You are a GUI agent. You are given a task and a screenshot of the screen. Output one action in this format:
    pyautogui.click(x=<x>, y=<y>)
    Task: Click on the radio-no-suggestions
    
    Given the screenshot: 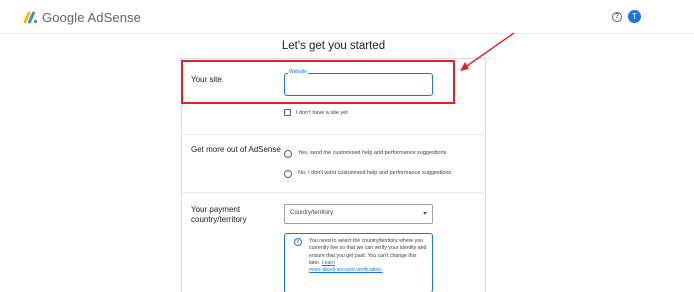 What is the action you would take?
    pyautogui.click(x=288, y=174)
    